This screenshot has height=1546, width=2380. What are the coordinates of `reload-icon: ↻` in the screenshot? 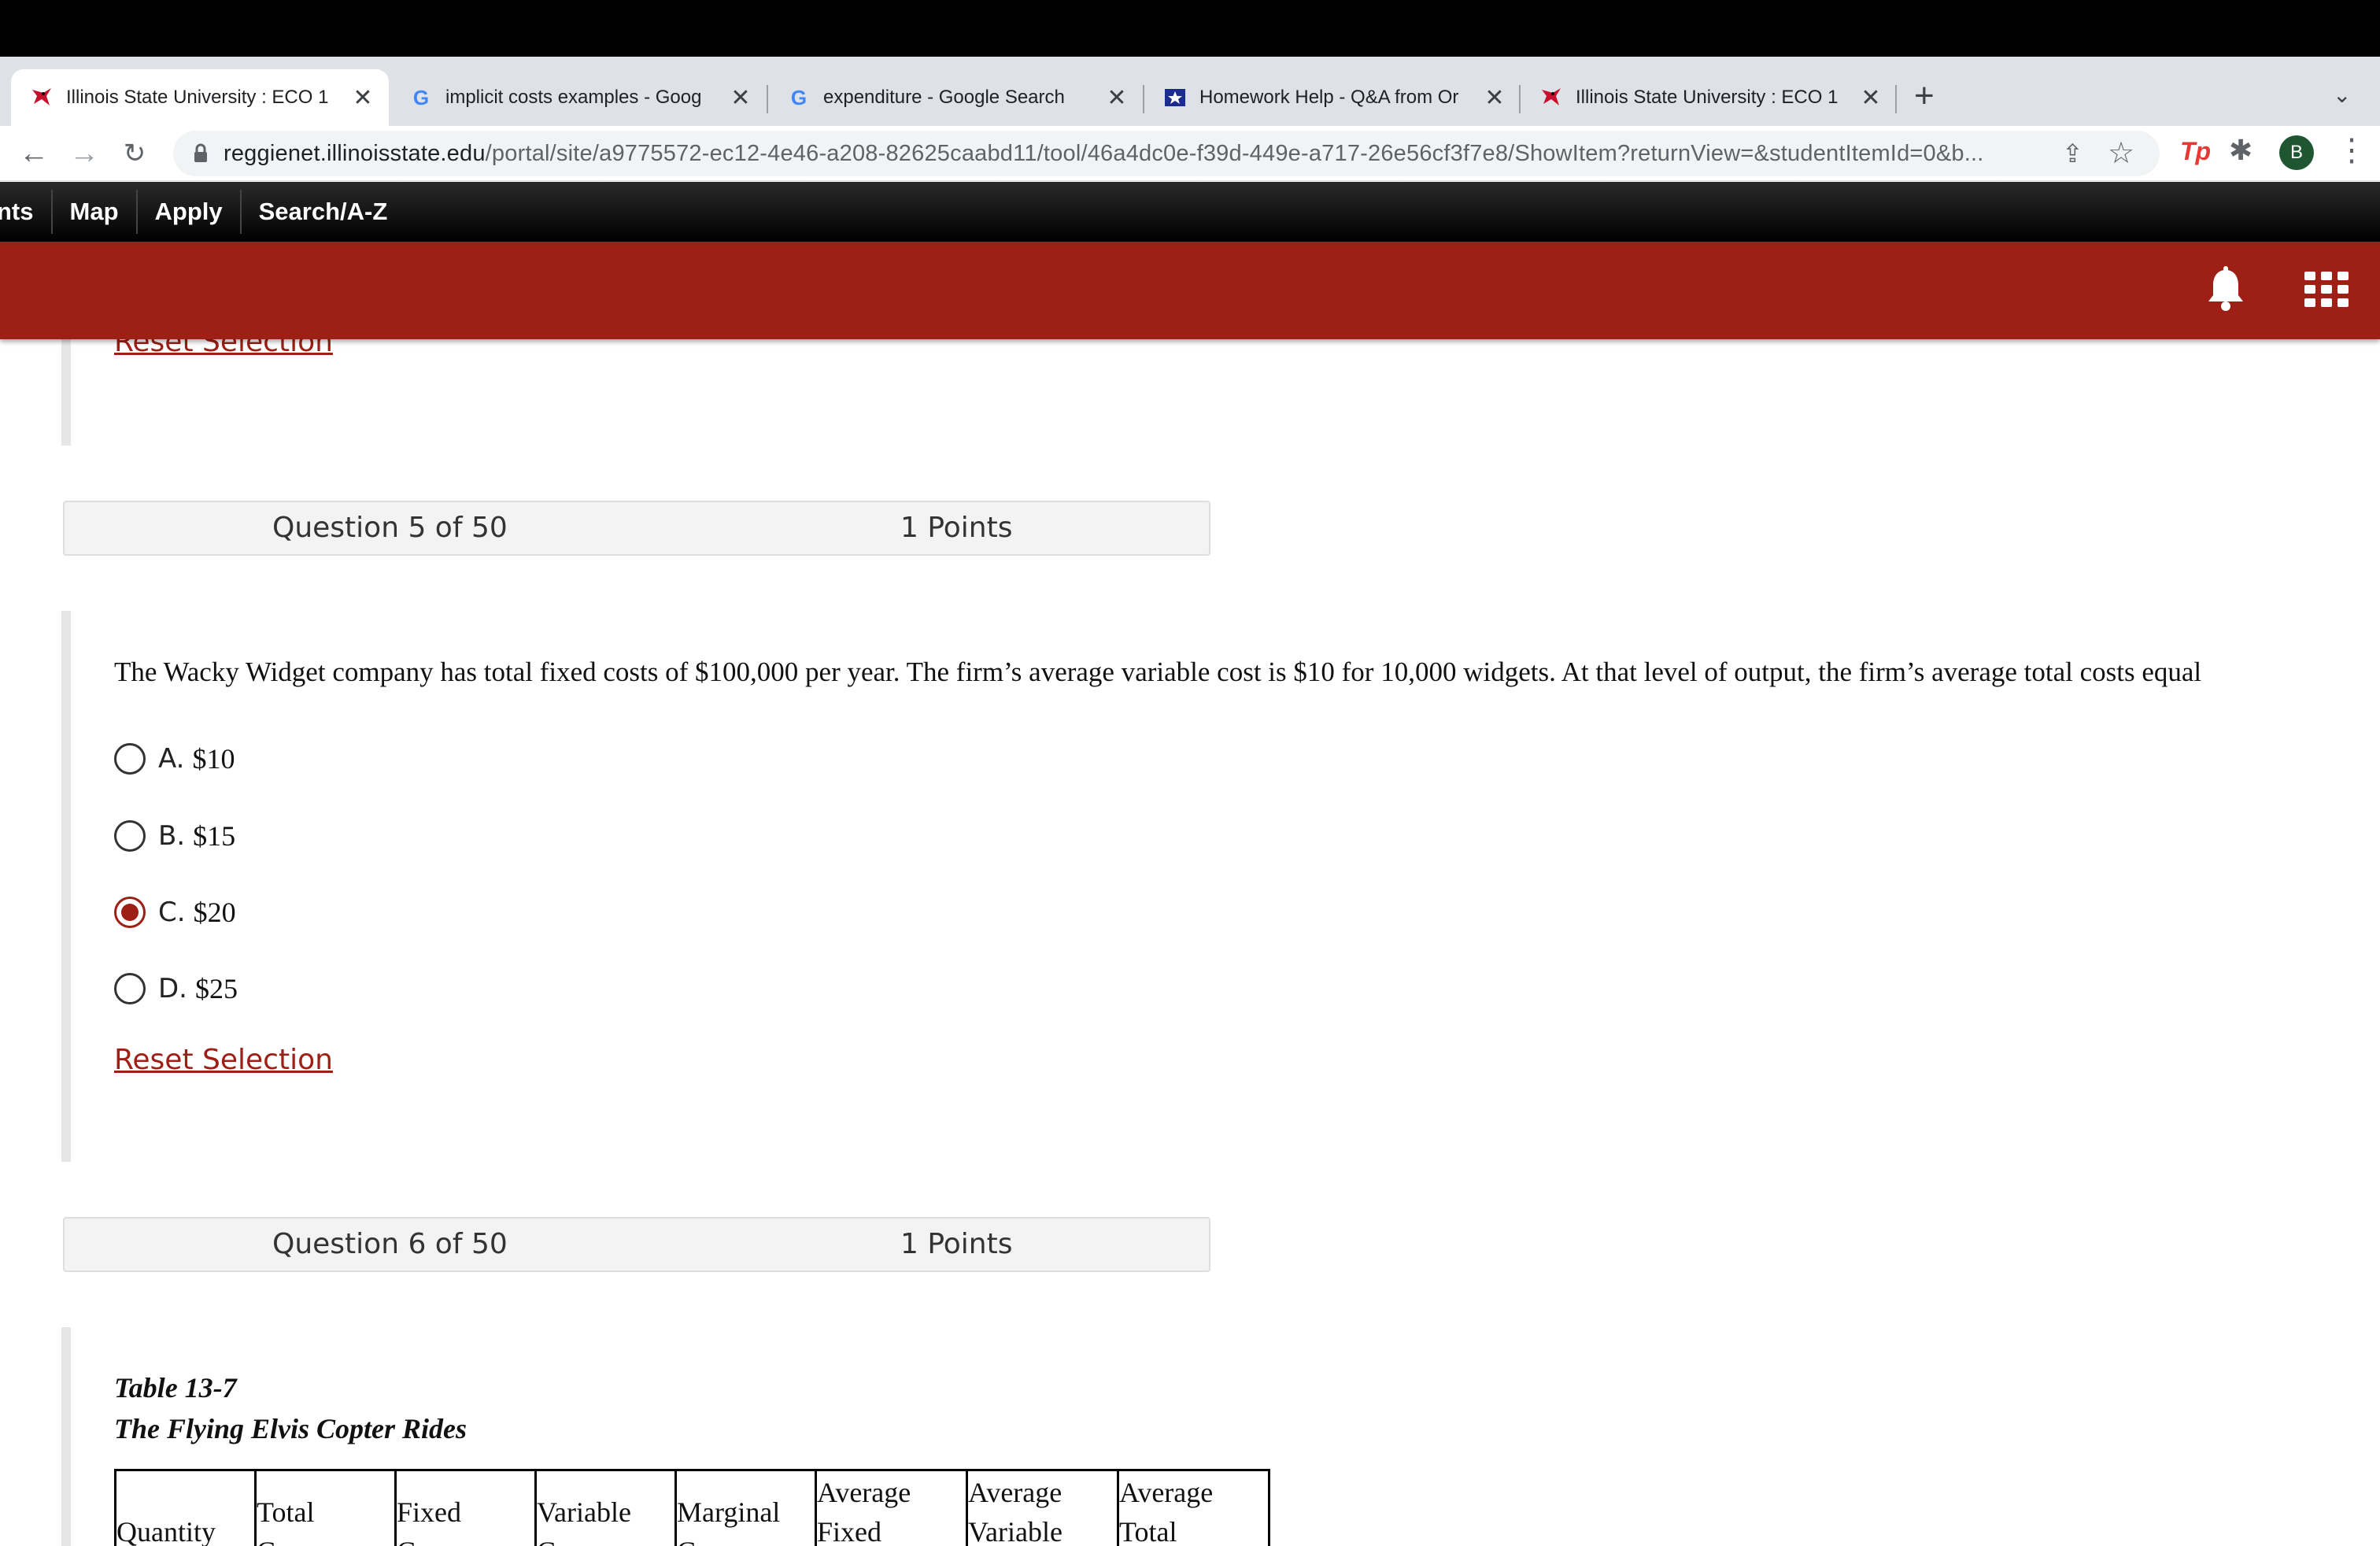 It's located at (134, 153).